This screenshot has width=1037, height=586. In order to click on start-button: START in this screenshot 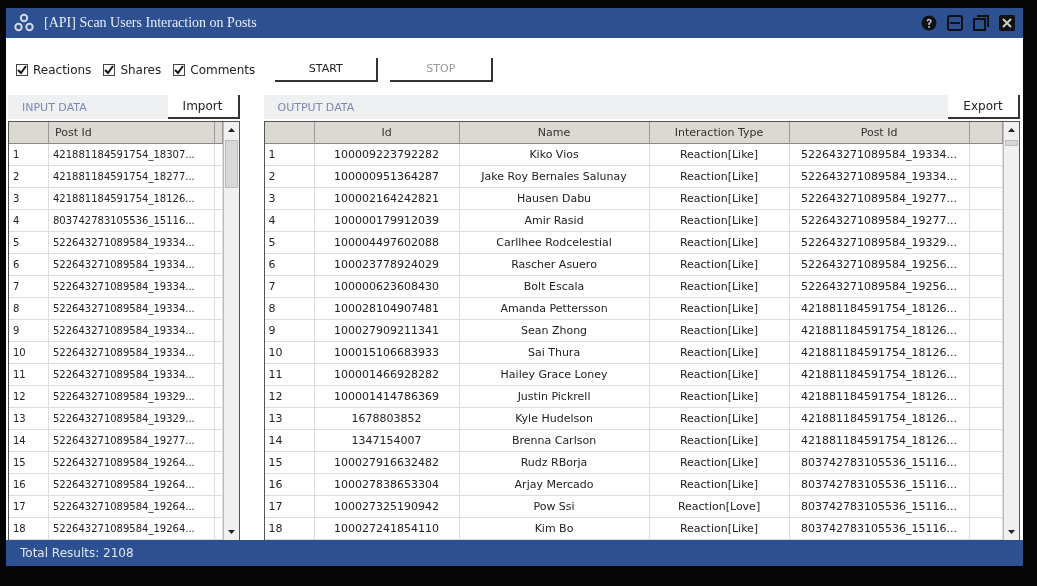, I will do `click(327, 69)`.